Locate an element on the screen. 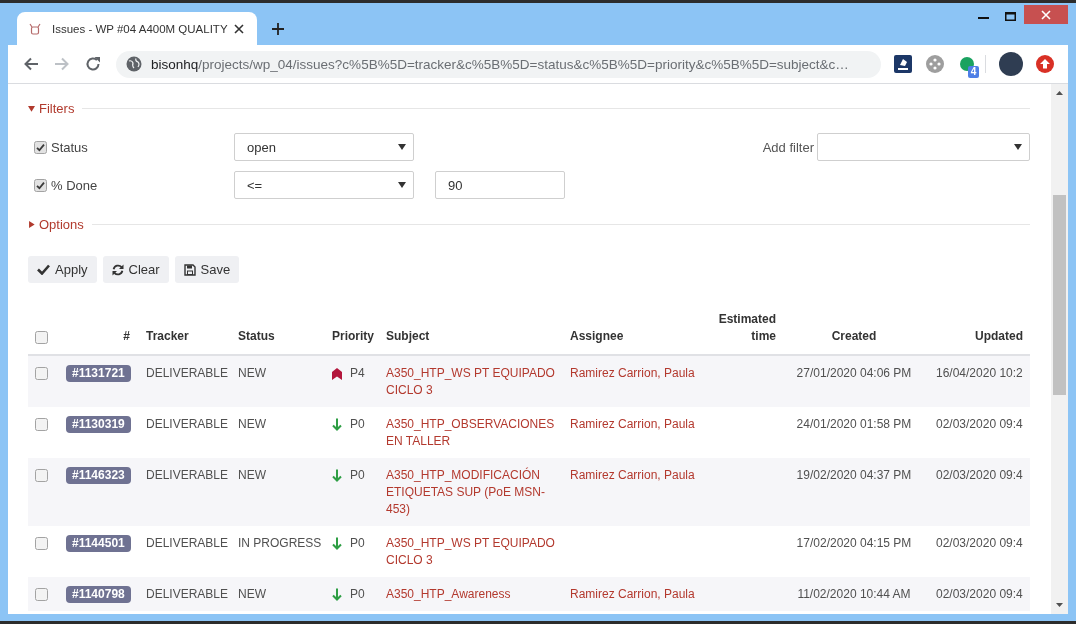  section-toggle: Options is located at coordinates (56, 224).